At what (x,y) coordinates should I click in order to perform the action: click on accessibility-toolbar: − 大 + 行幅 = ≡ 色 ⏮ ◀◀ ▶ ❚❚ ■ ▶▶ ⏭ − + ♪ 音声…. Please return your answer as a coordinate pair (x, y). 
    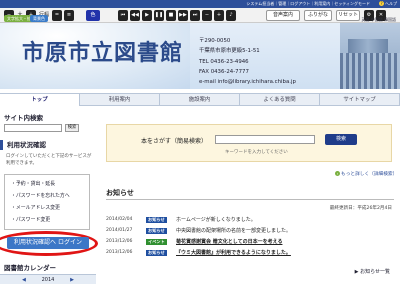
    Looking at the image, I should click on (200, 15).